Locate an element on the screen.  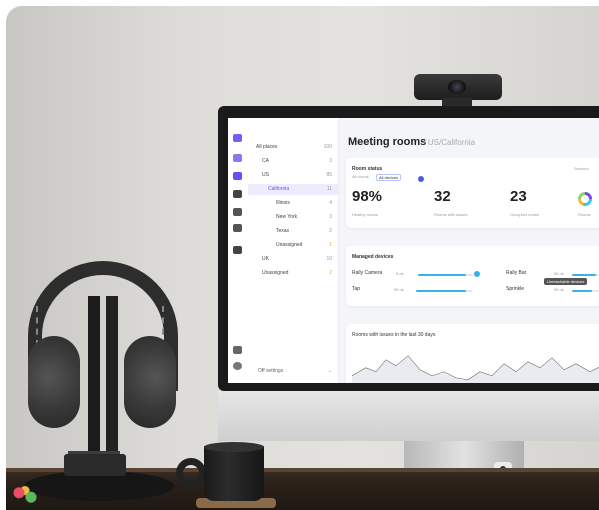
tree-count: 11 is located at coordinates (329, 189).